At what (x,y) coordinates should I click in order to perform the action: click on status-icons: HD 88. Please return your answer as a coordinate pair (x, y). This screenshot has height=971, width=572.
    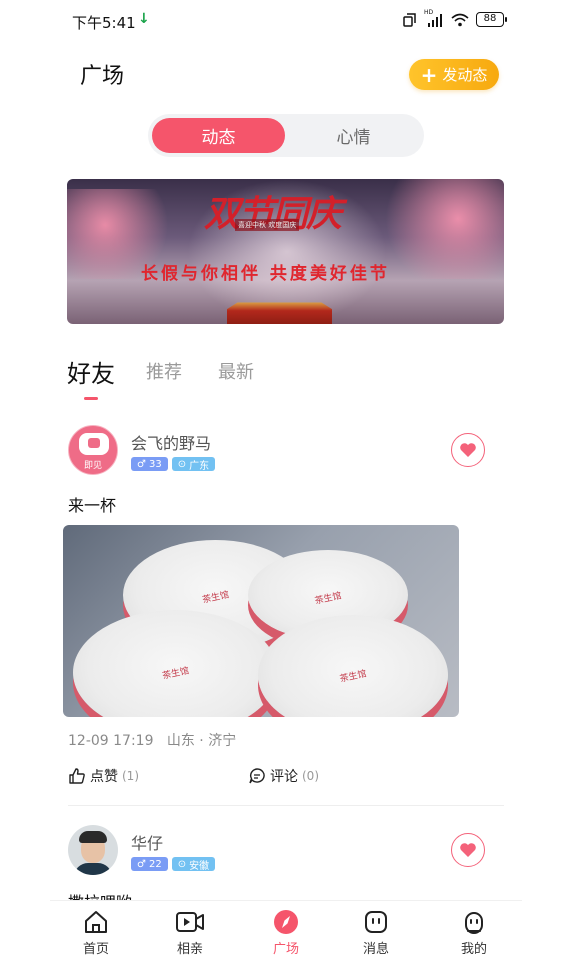
    Looking at the image, I should click on (455, 18).